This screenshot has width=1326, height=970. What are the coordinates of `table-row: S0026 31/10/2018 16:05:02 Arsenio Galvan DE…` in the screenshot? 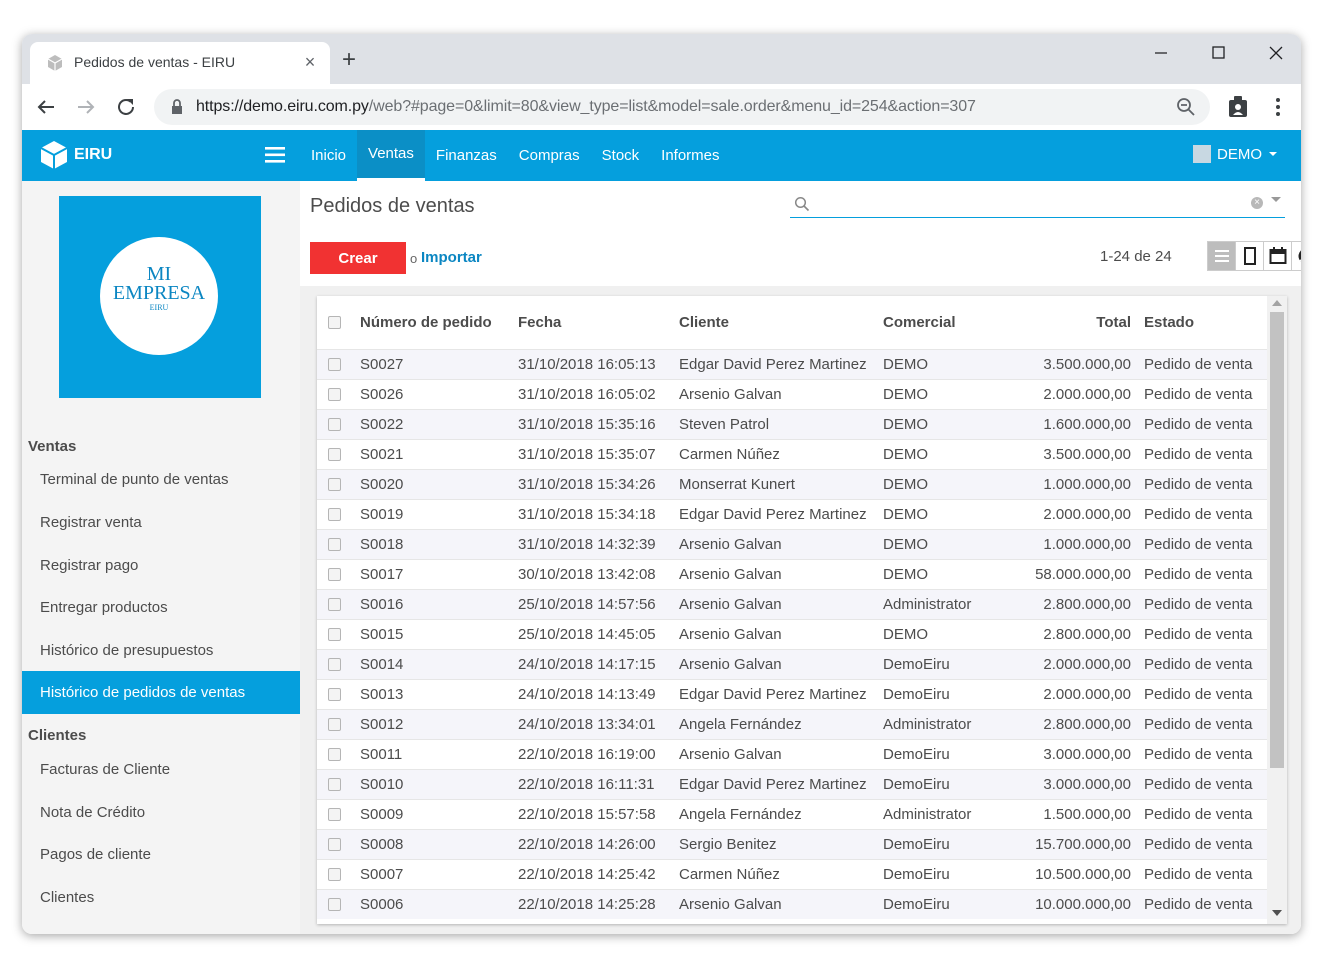 It's located at (792, 394).